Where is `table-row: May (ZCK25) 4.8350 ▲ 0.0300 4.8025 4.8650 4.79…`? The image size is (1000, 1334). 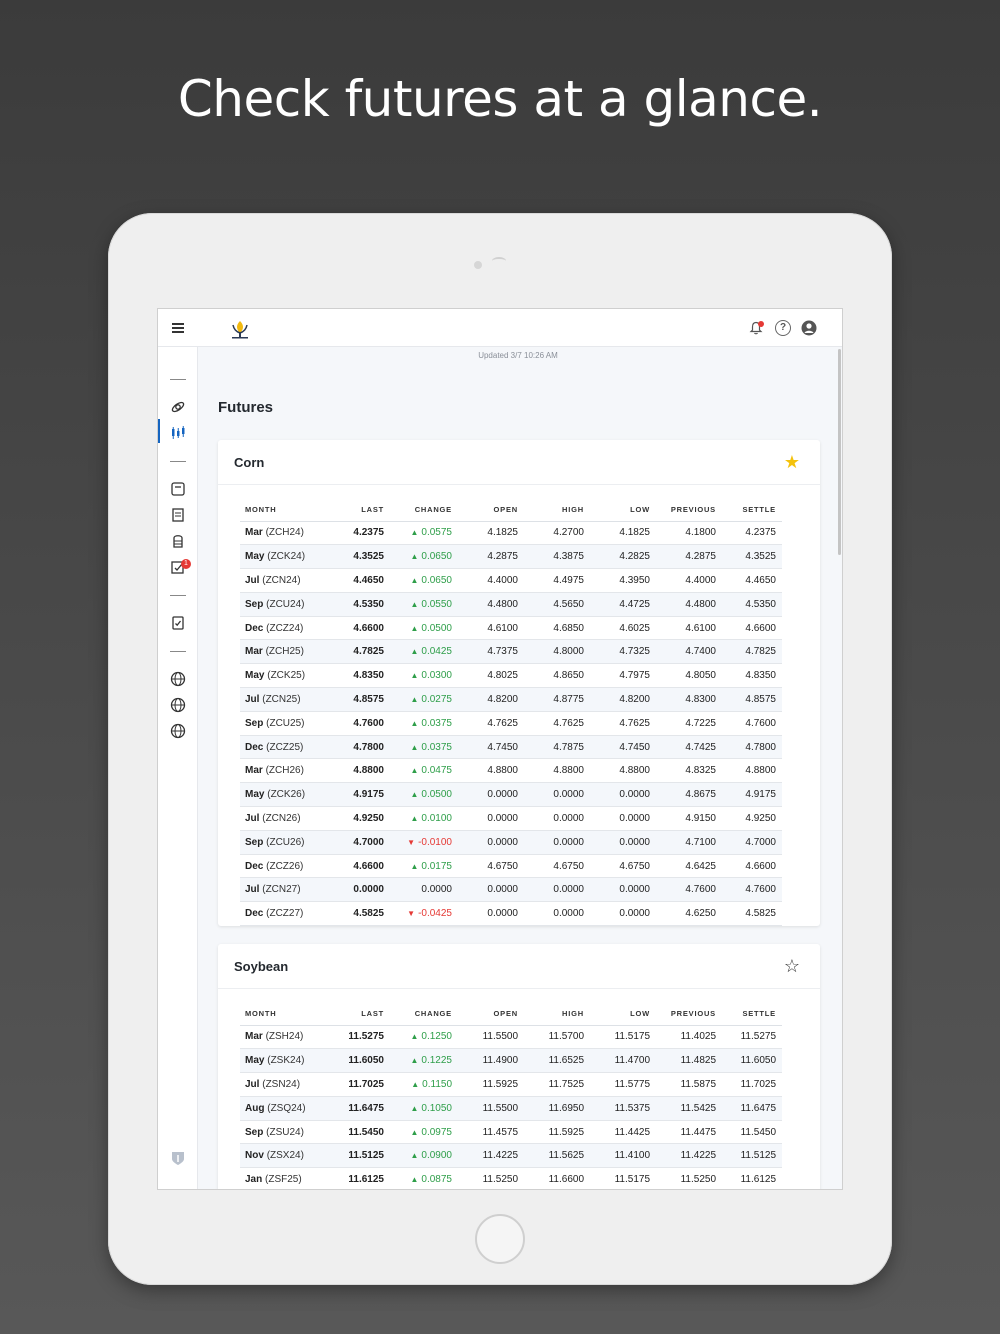 table-row: May (ZCK25) 4.8350 ▲ 0.0300 4.8025 4.8650 4.79… is located at coordinates (511, 676).